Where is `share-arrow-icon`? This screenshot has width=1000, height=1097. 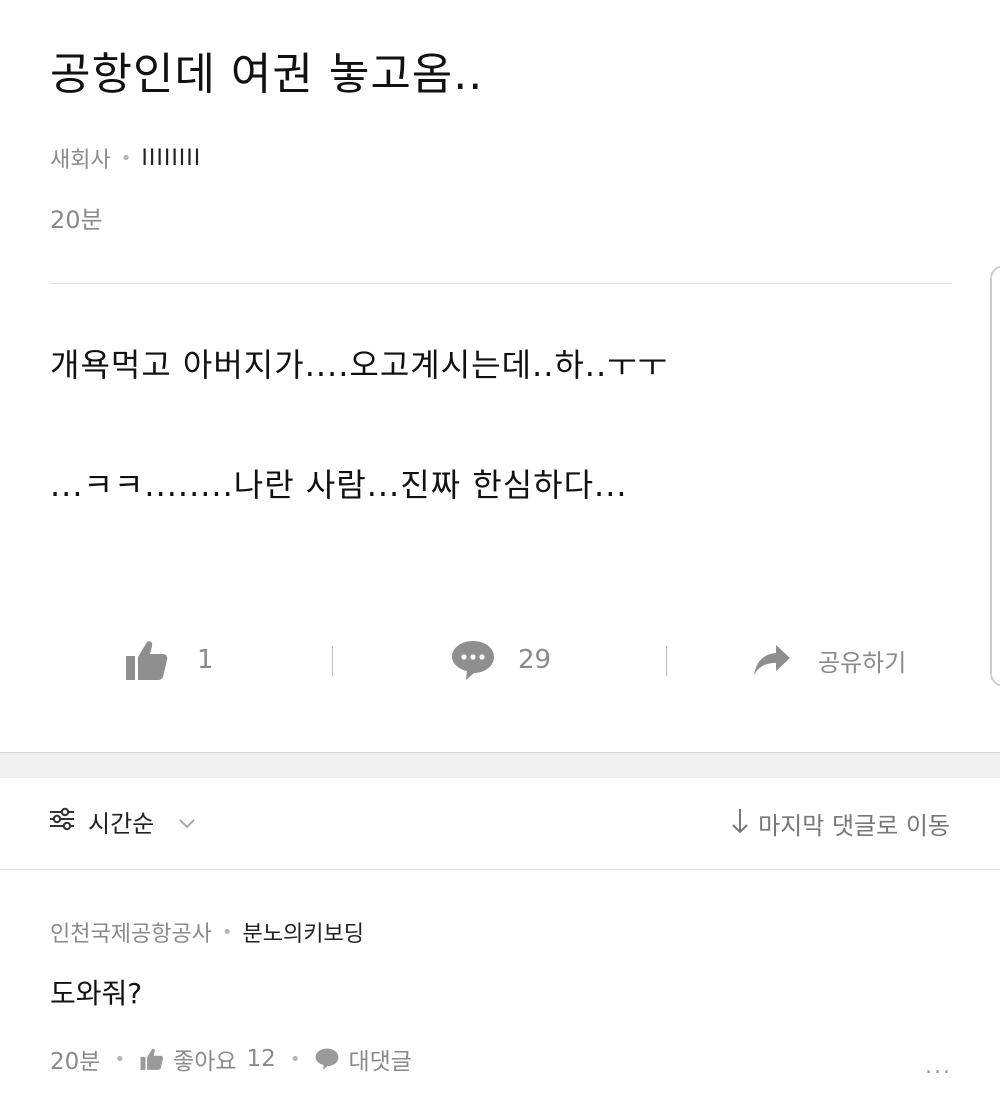 share-arrow-icon is located at coordinates (772, 660).